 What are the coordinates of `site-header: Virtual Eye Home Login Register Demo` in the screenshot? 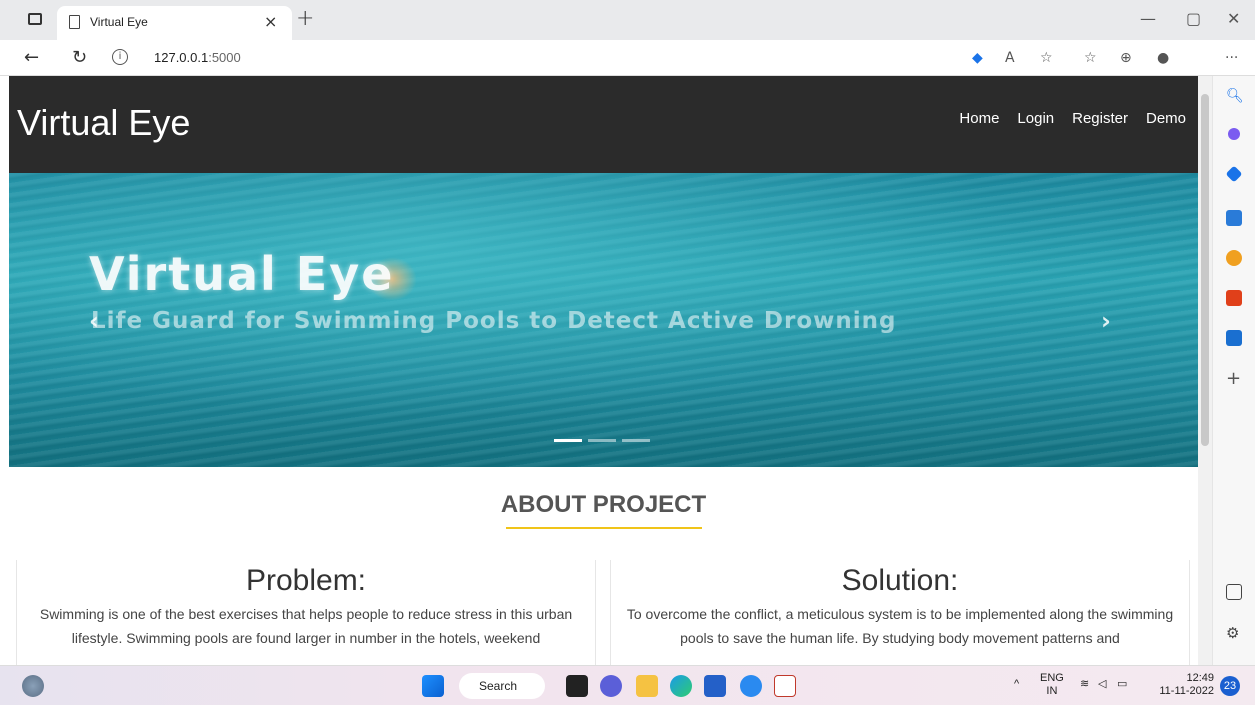 It's located at (603, 124).